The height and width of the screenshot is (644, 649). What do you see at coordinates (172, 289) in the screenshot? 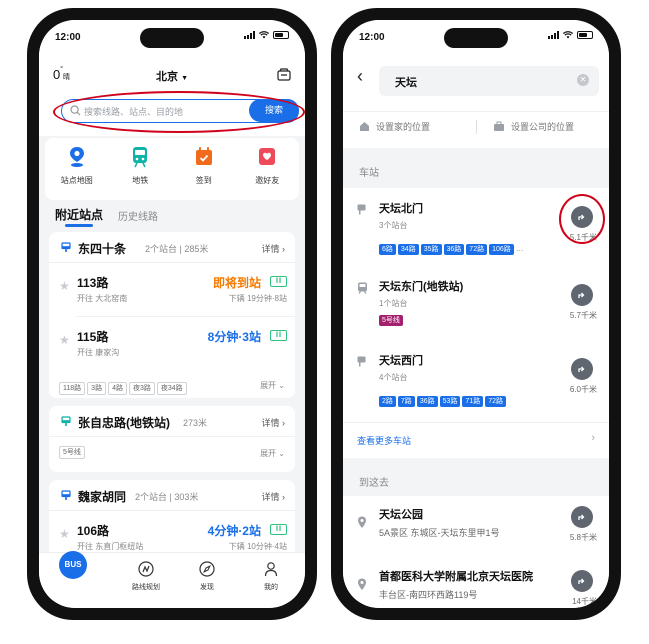
I see `route-row: ★ 113路 开往 大北窑南 即将到站 ǁ‖ 下辆 19分钟·8站` at bounding box center [172, 289].